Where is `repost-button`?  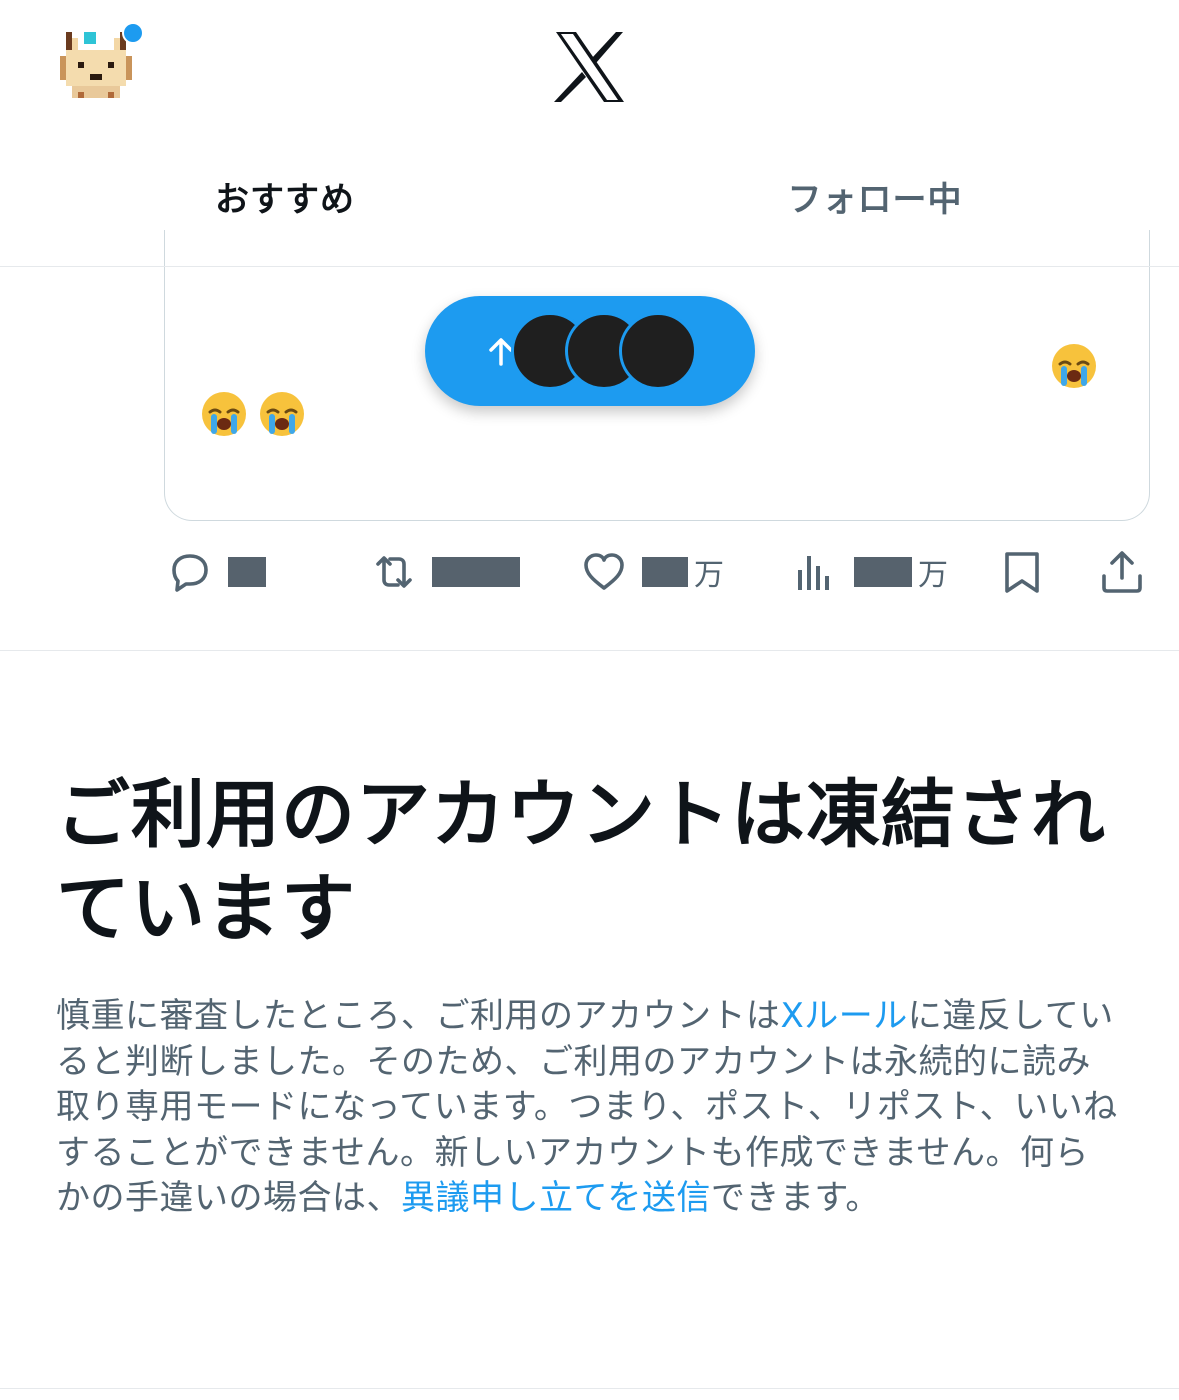
repost-button is located at coordinates (445, 572).